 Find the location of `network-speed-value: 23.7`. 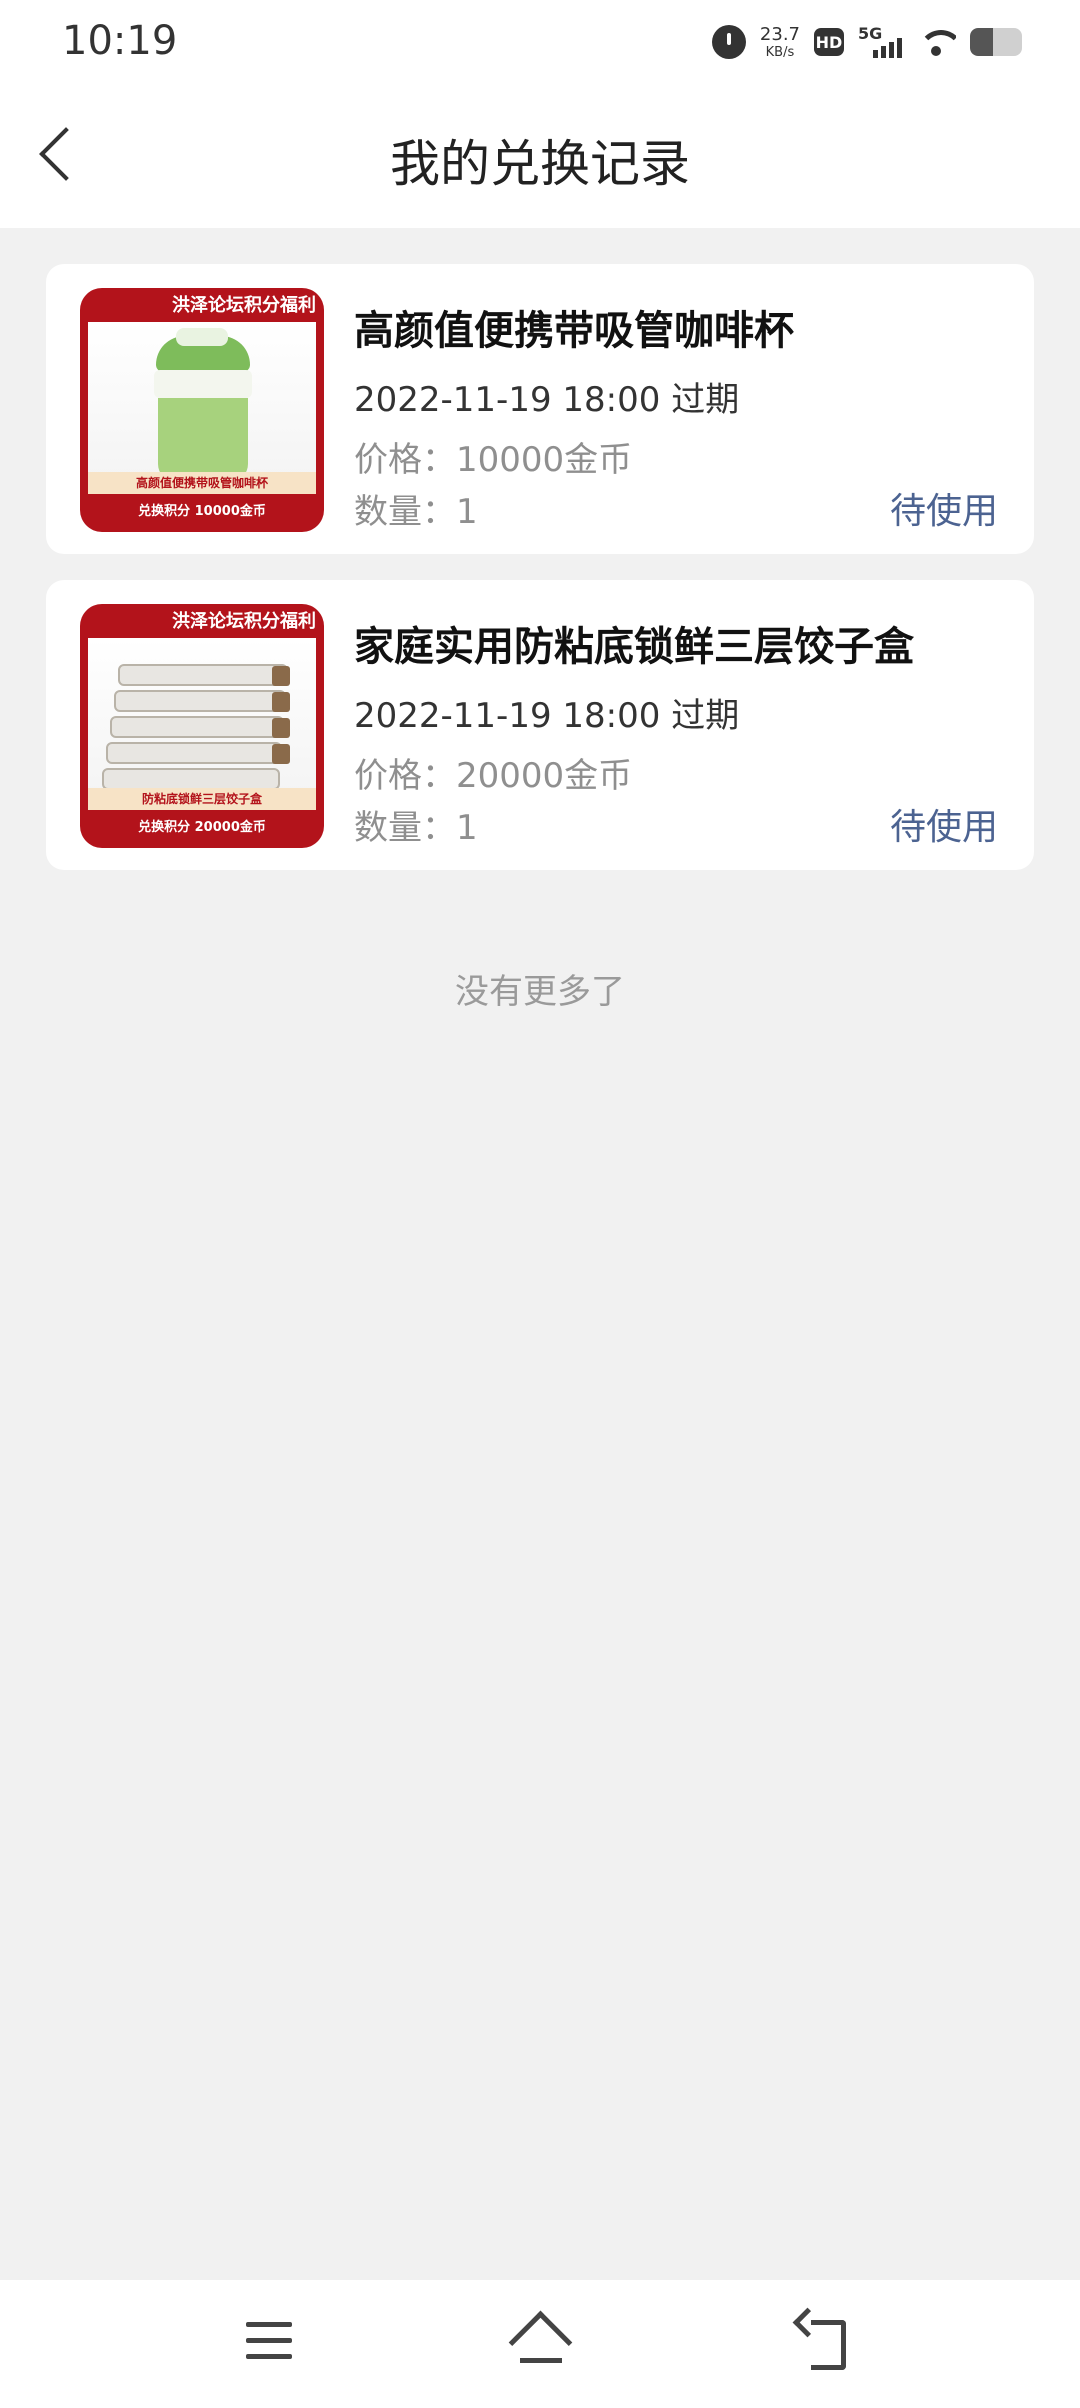

network-speed-value: 23.7 is located at coordinates (779, 34).